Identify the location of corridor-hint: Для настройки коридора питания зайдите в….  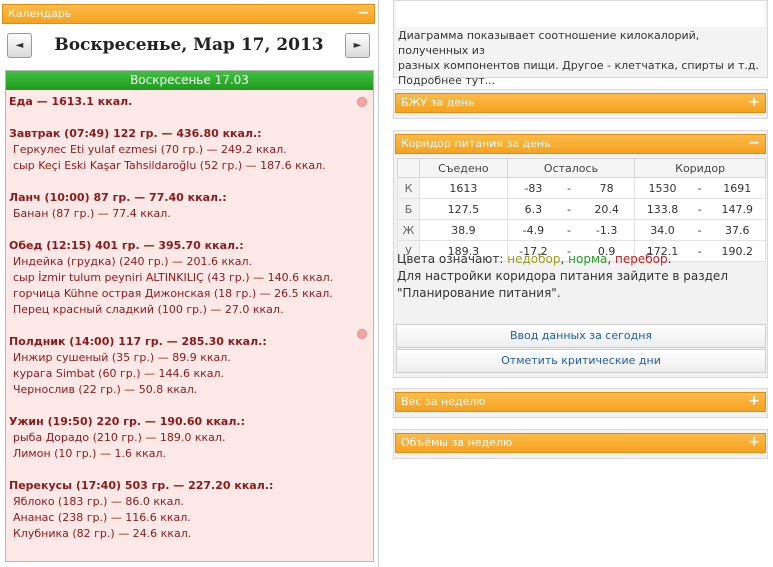
(581, 285).